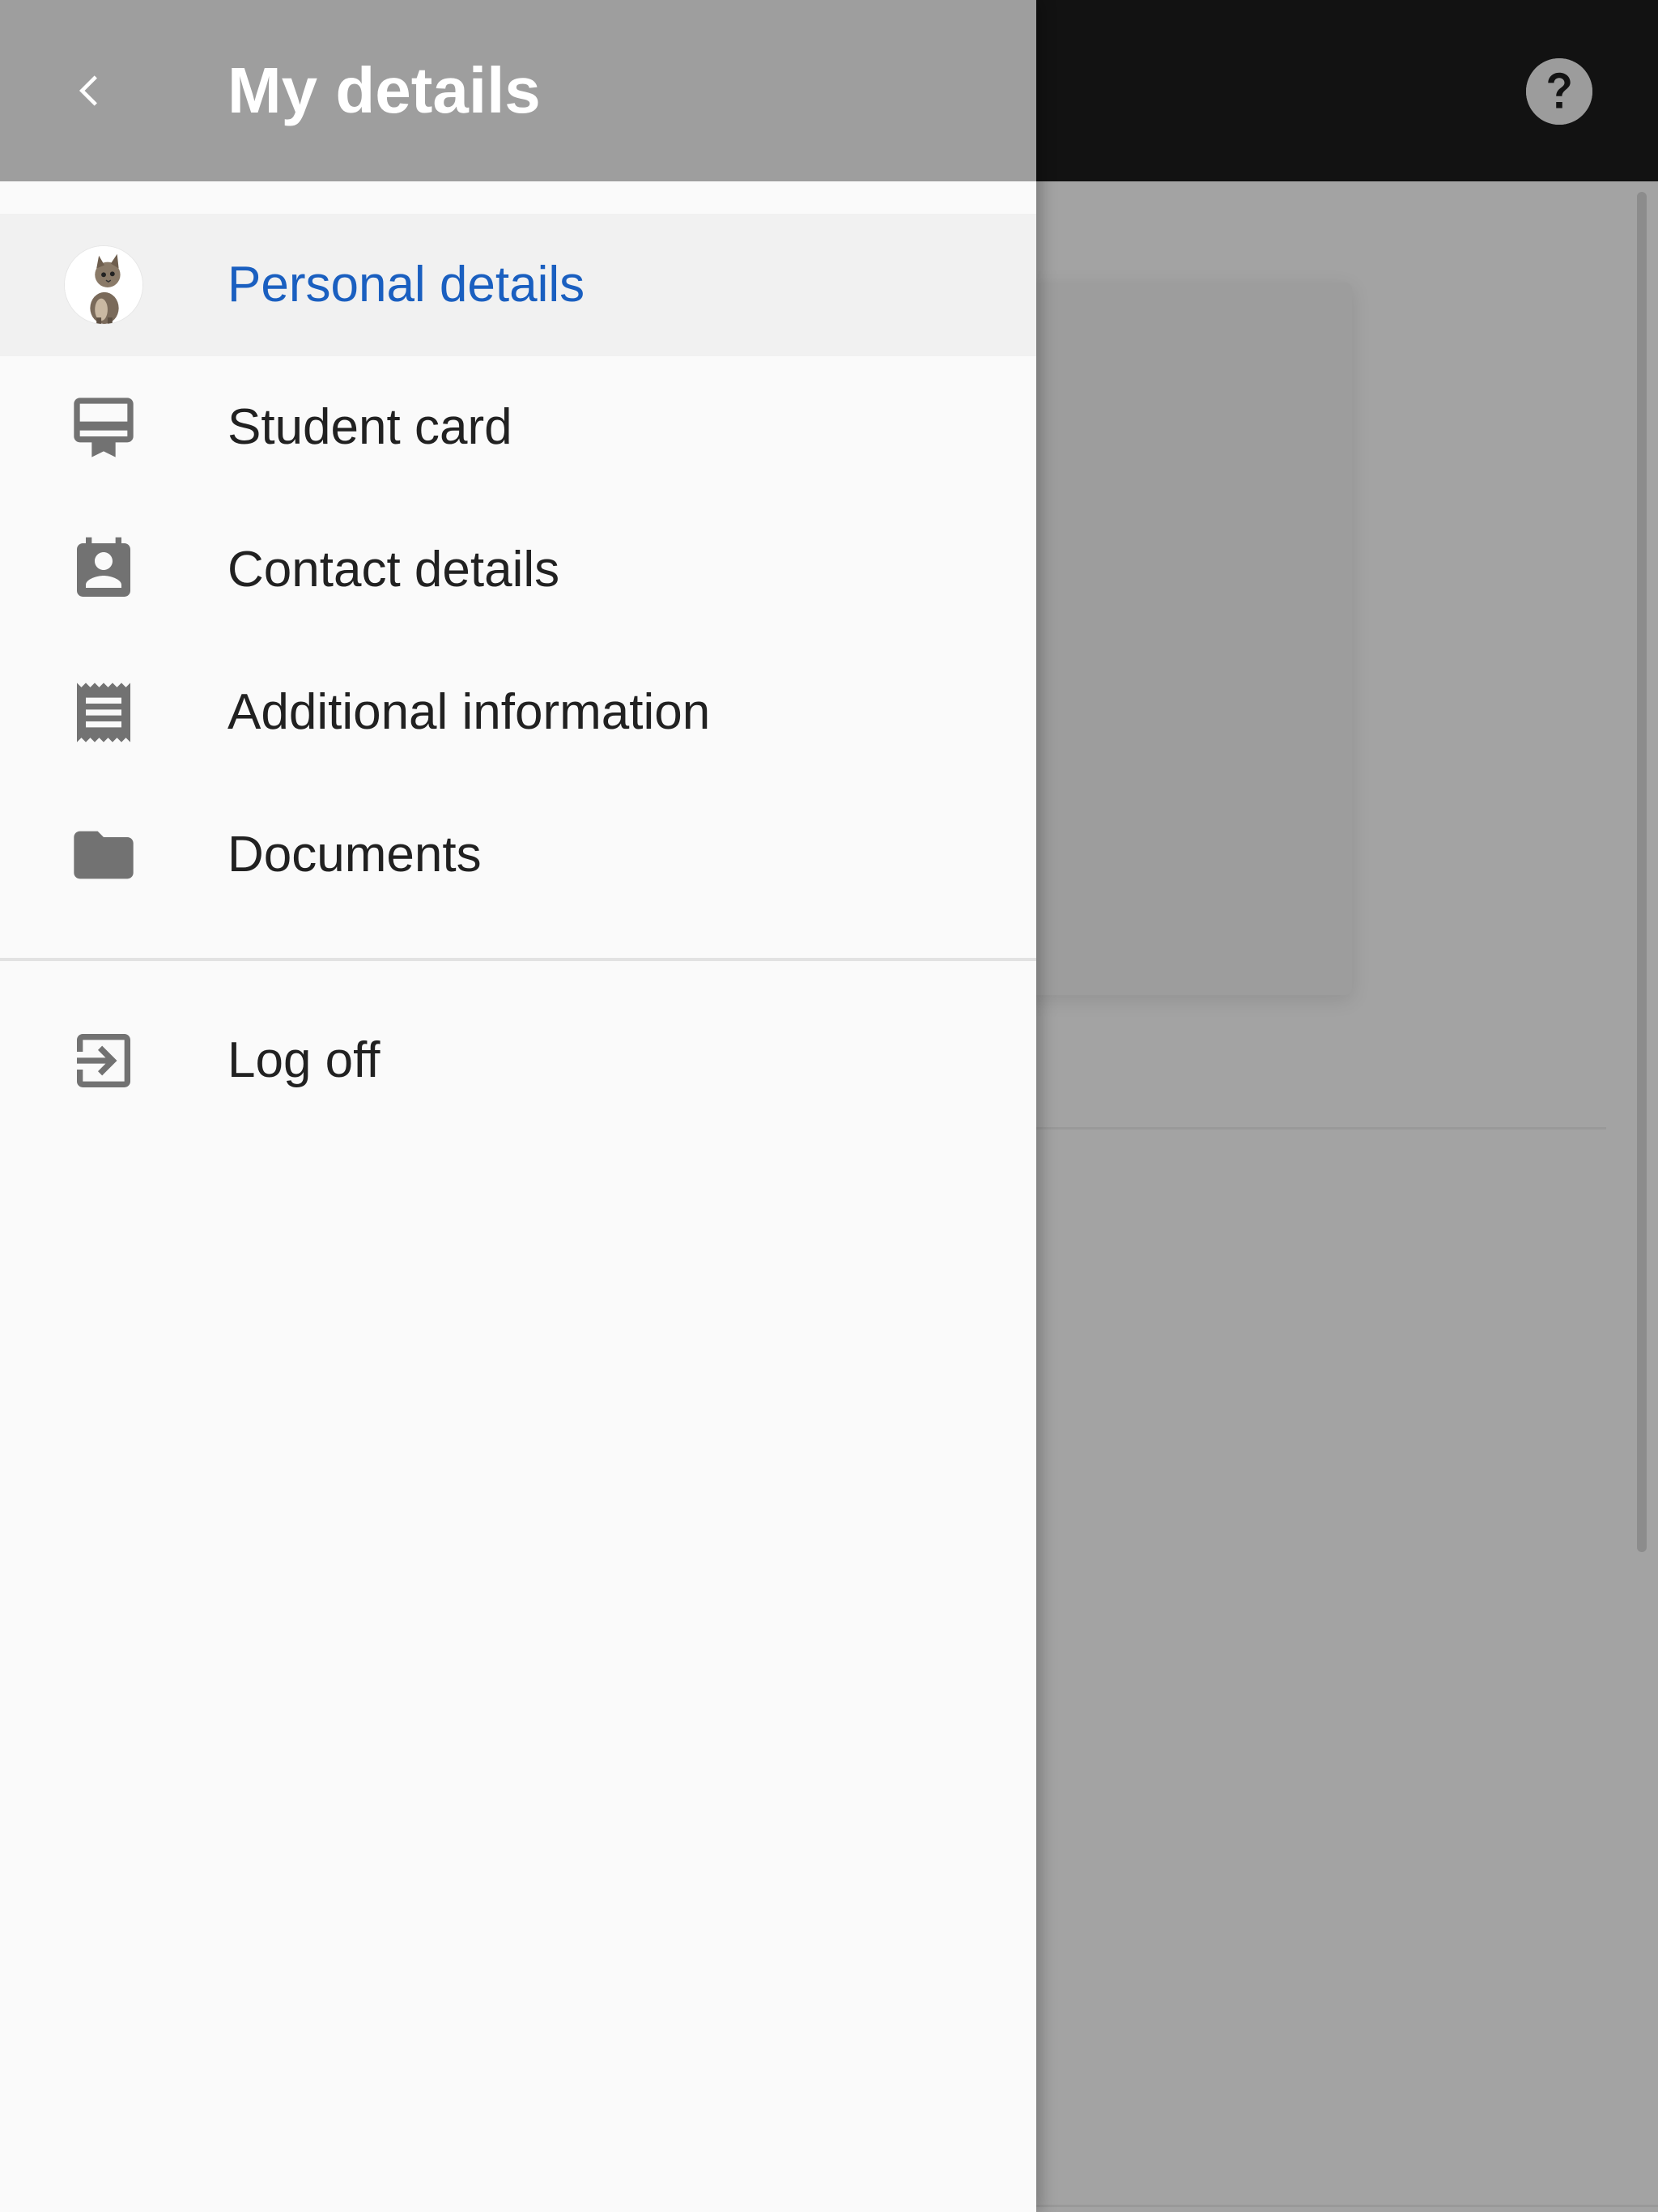 This screenshot has width=1658, height=2212. I want to click on exit-to-app-icon, so click(103, 1061).